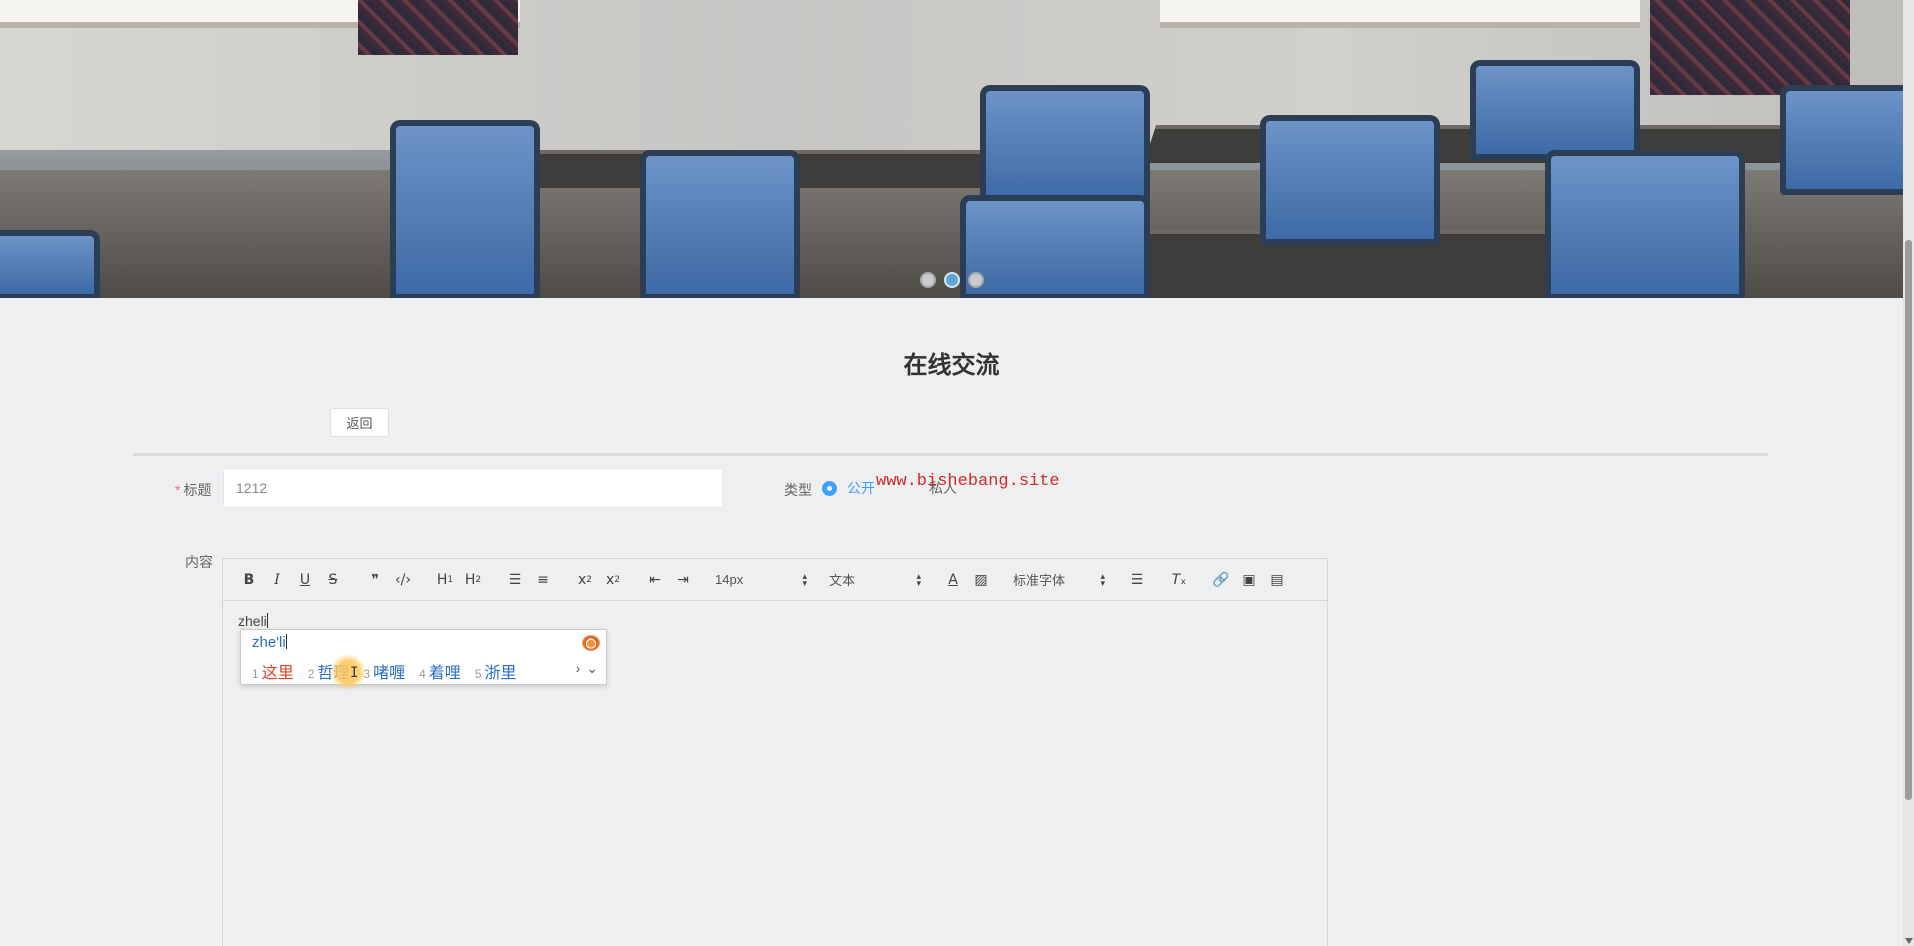  Describe the element at coordinates (515, 580) in the screenshot. I see `ordered-list-icon: ☰` at that location.